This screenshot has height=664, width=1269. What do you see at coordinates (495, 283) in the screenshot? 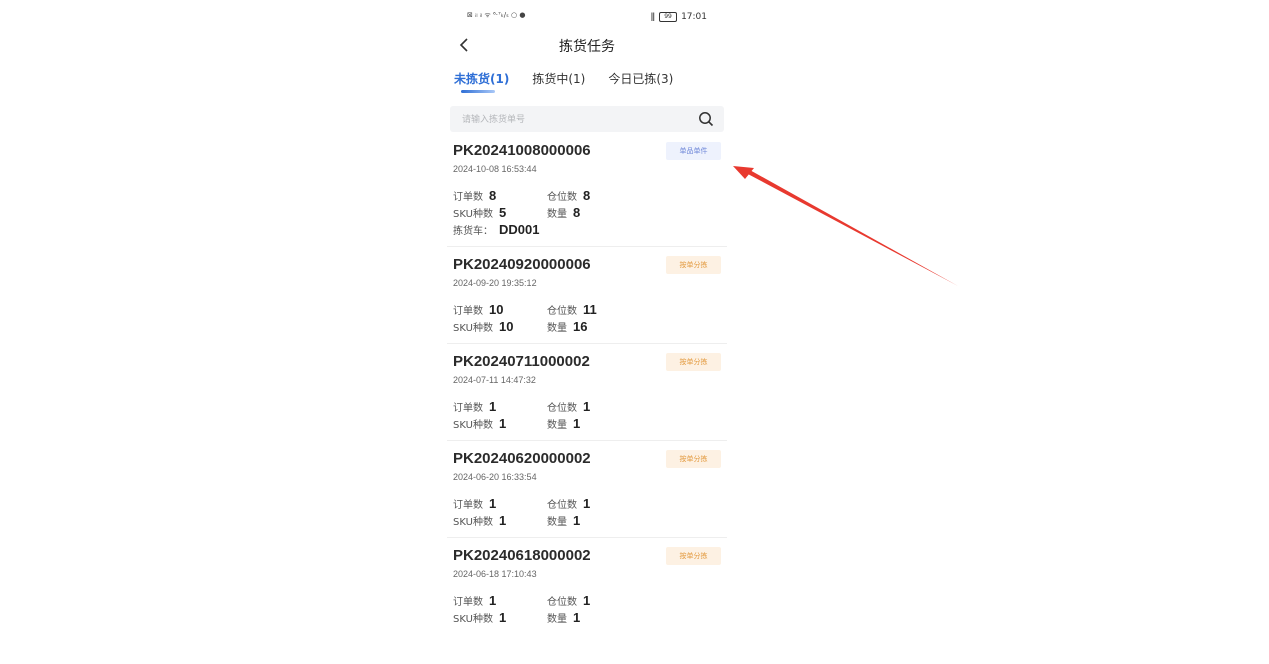
I see `task-datetime: 2024-09-20 19:35:12` at bounding box center [495, 283].